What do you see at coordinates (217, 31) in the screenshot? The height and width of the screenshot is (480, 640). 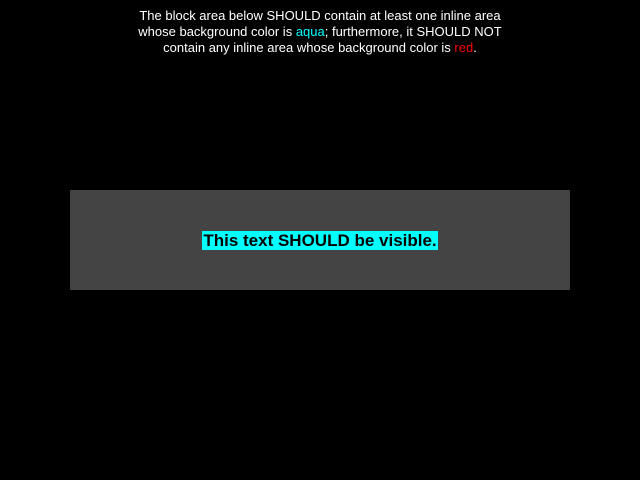 I see `instructions-line-2-start: whose background color is` at bounding box center [217, 31].